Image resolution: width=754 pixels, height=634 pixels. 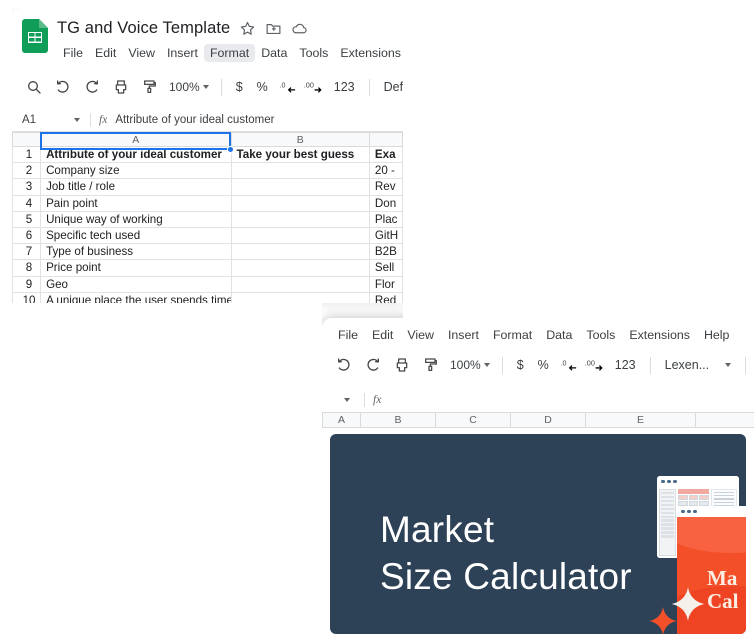 What do you see at coordinates (385, 235) in the screenshot?
I see `cell-c6: GitH` at bounding box center [385, 235].